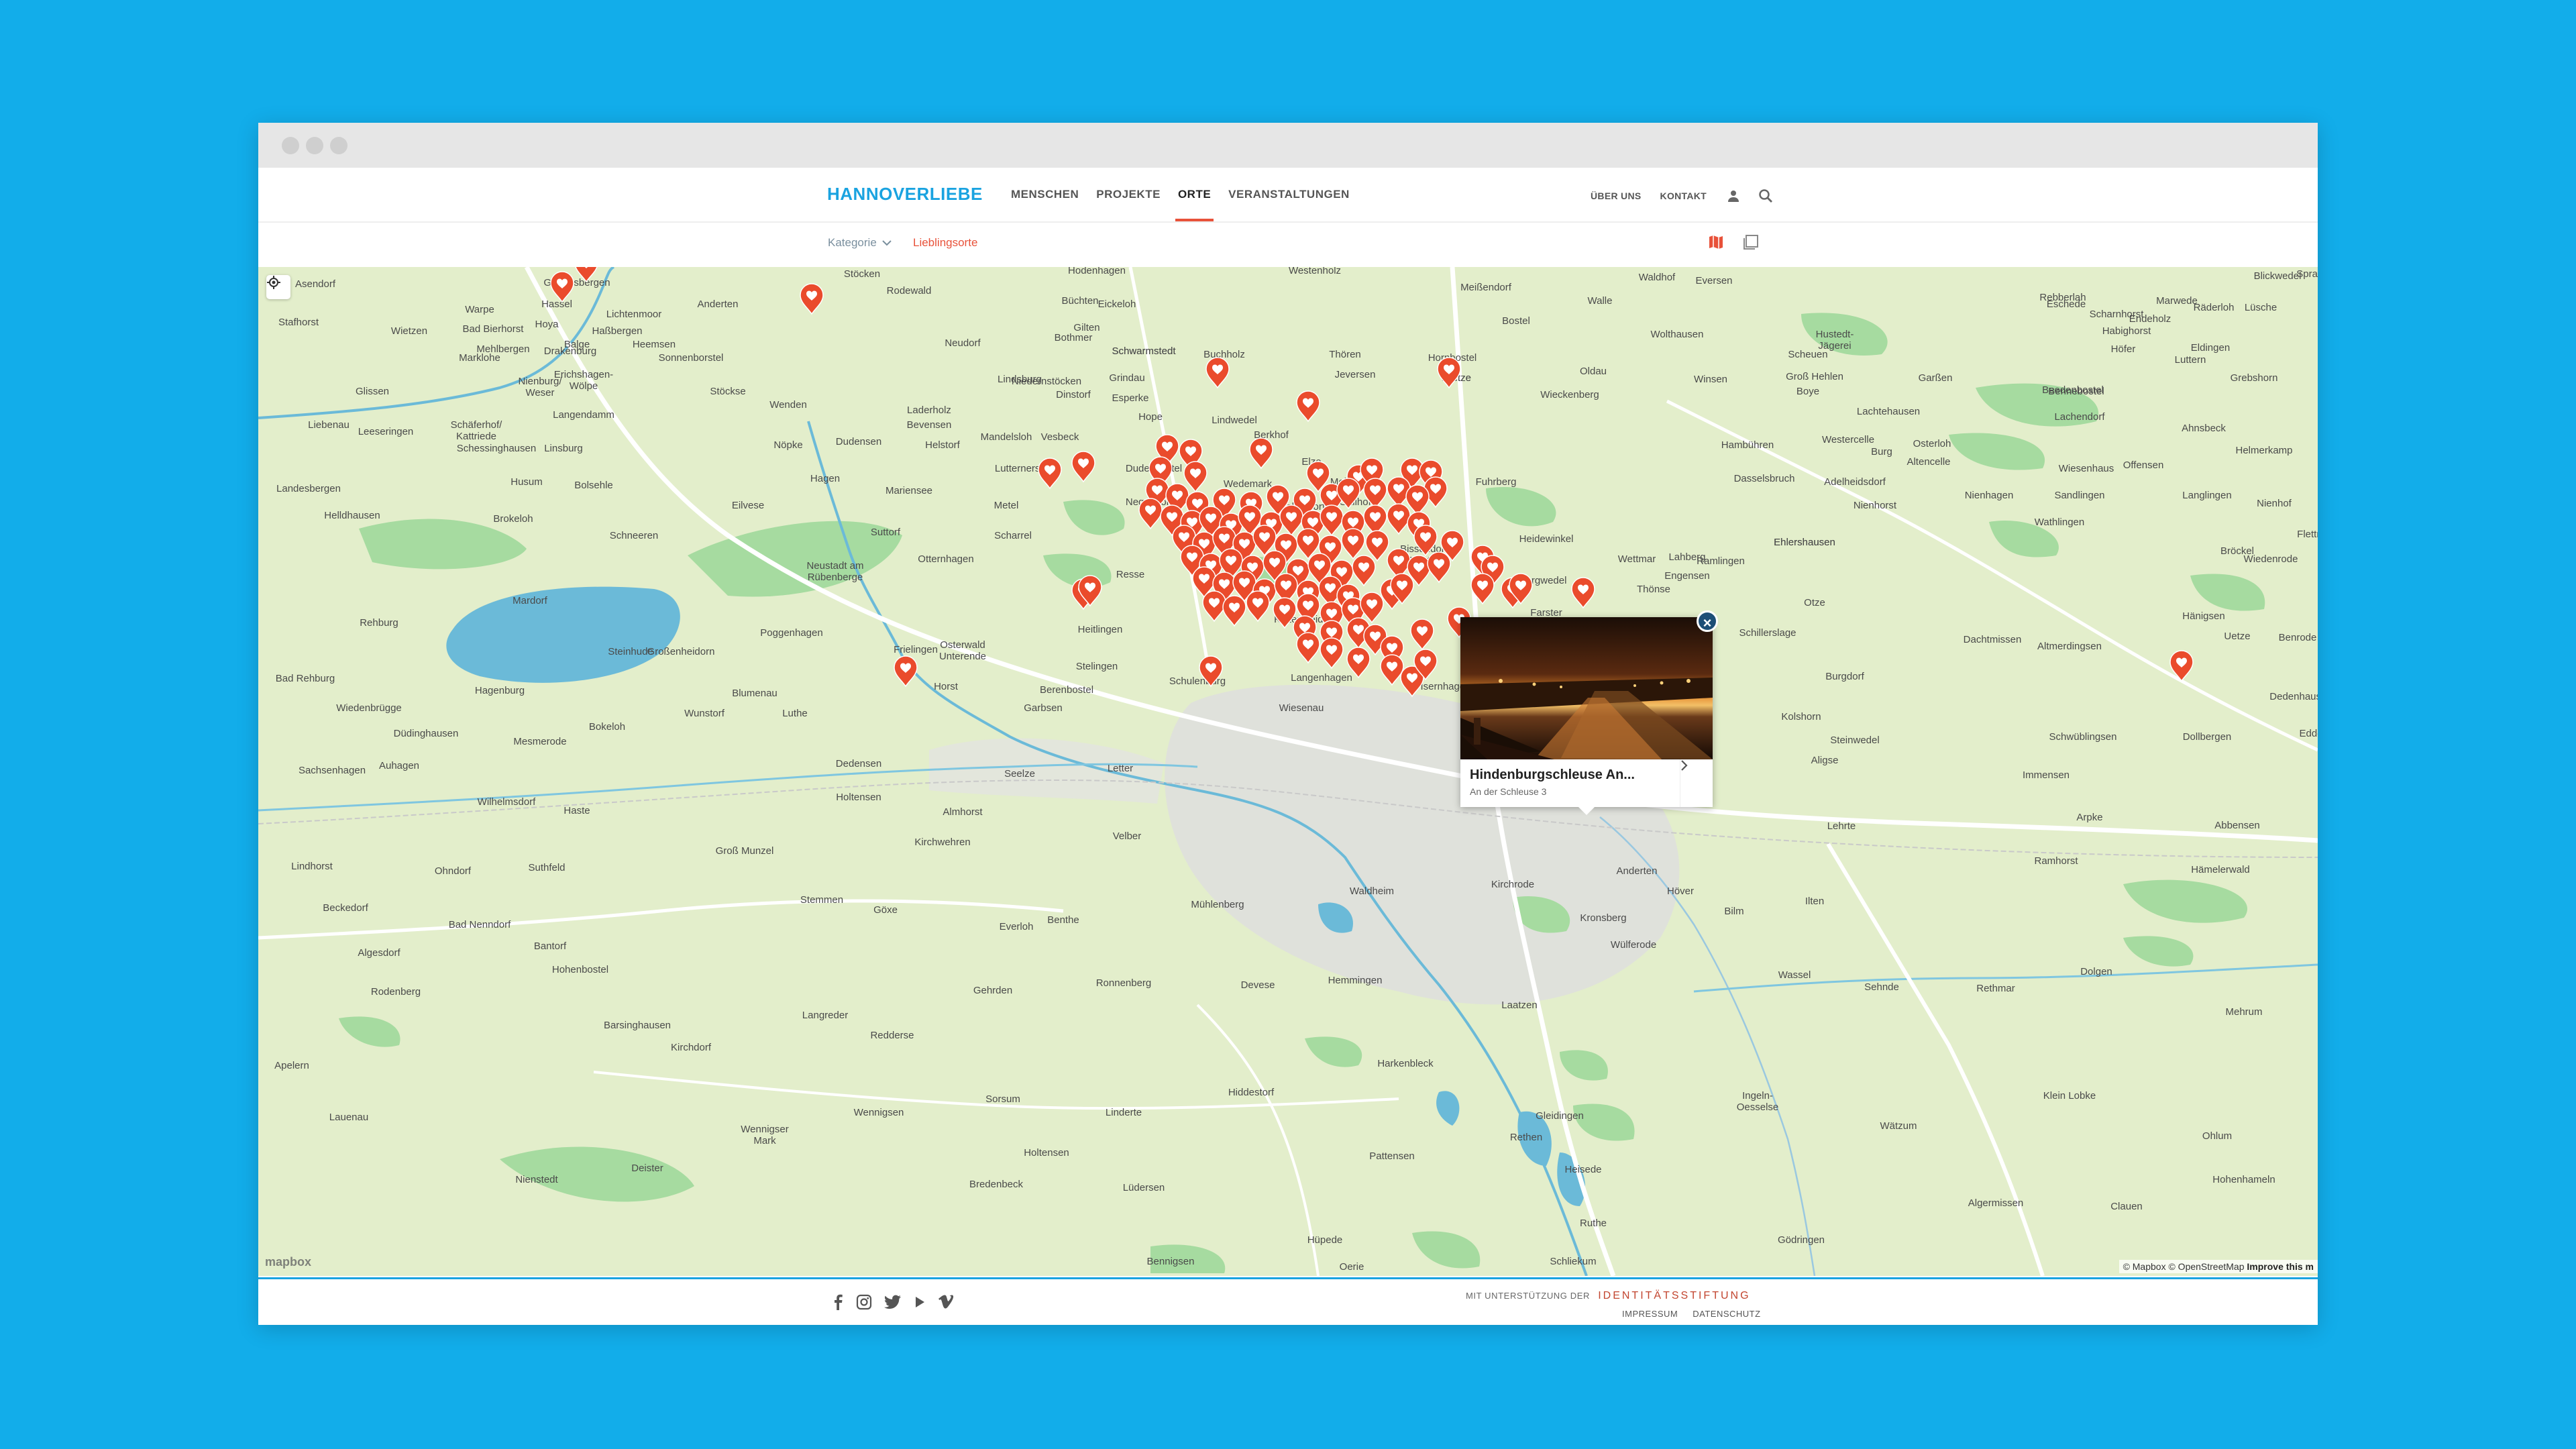  Describe the element at coordinates (1733, 911) in the screenshot. I see `place-label: Bilm` at that location.